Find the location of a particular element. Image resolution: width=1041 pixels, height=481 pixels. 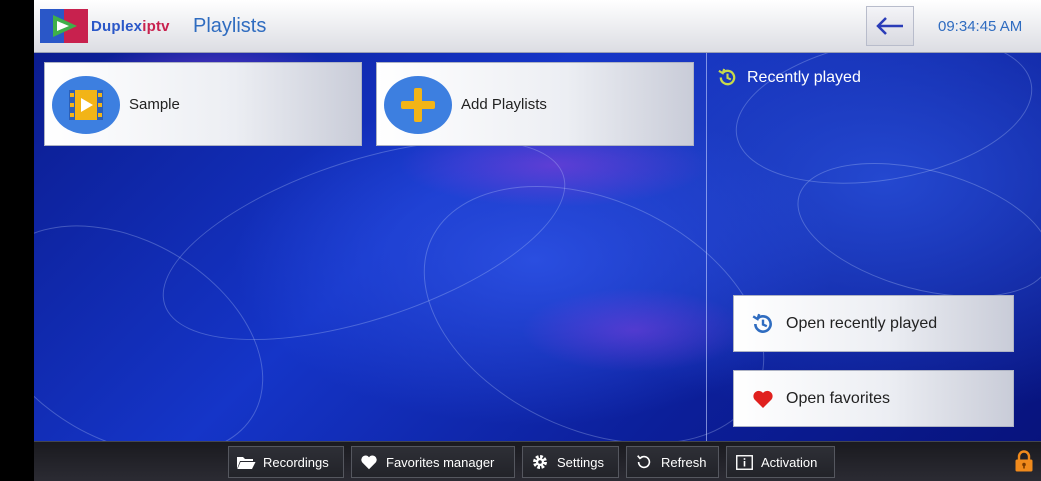

add-playlist-card: Add Playlists is located at coordinates (535, 104).